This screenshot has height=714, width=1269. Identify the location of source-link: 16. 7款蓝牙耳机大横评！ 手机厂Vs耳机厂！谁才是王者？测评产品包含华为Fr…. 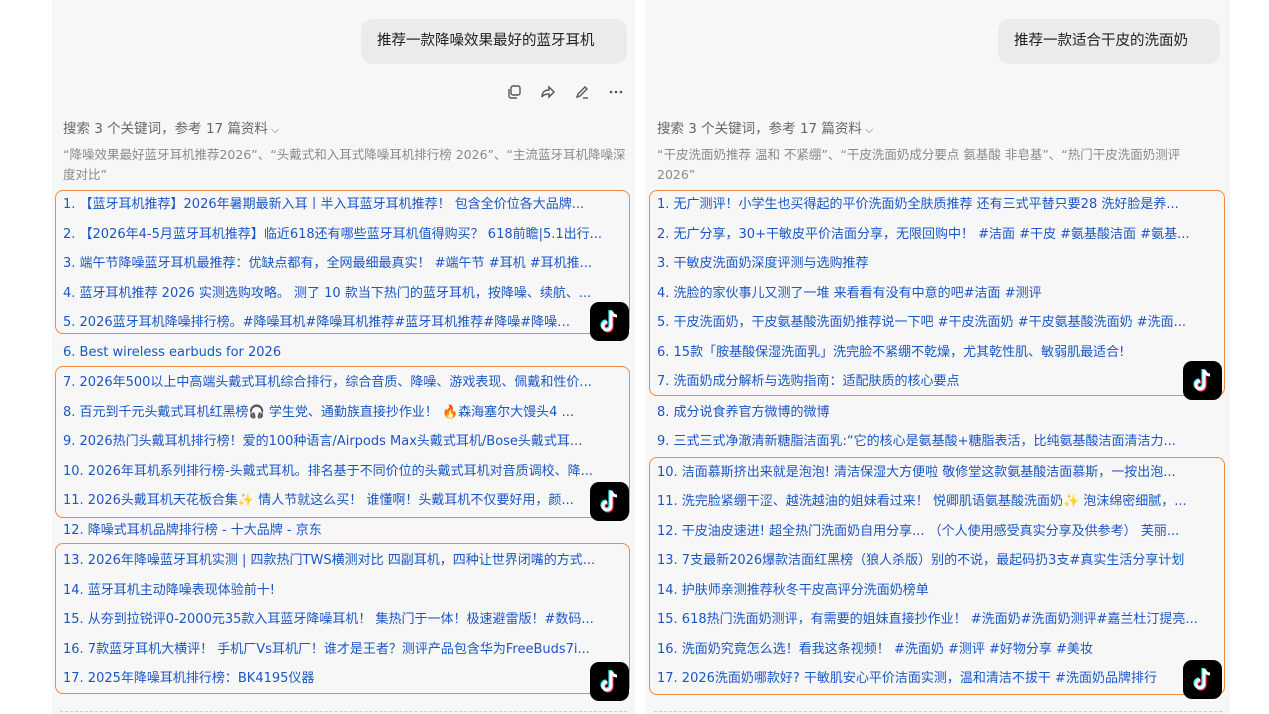
(342, 650).